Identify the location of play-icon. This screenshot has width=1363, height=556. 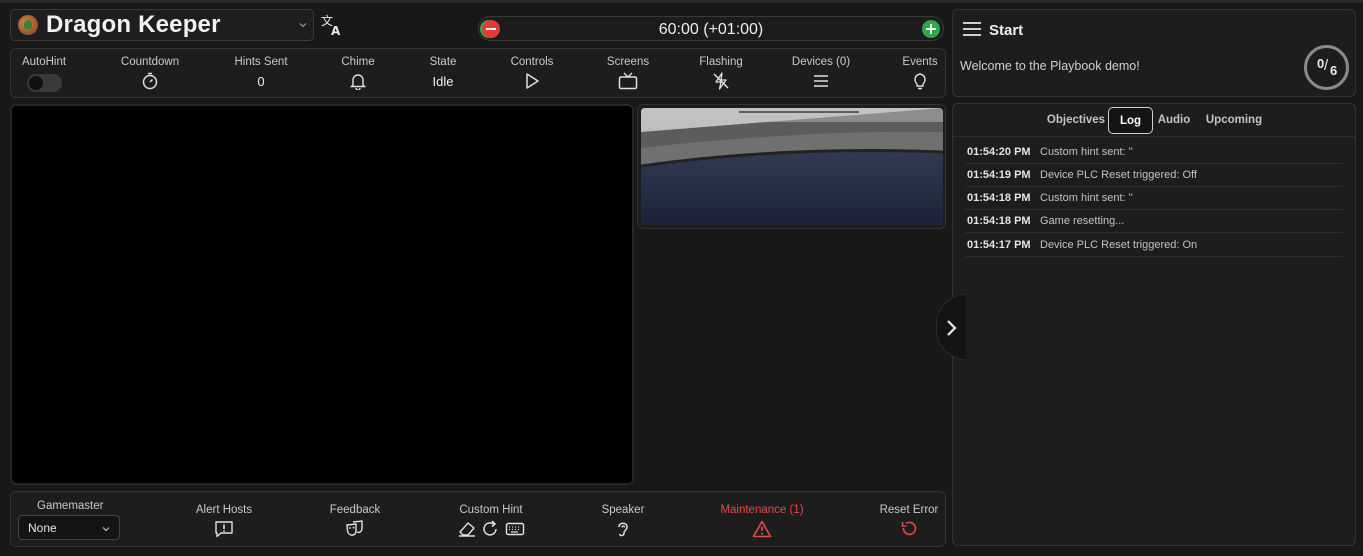
(532, 81).